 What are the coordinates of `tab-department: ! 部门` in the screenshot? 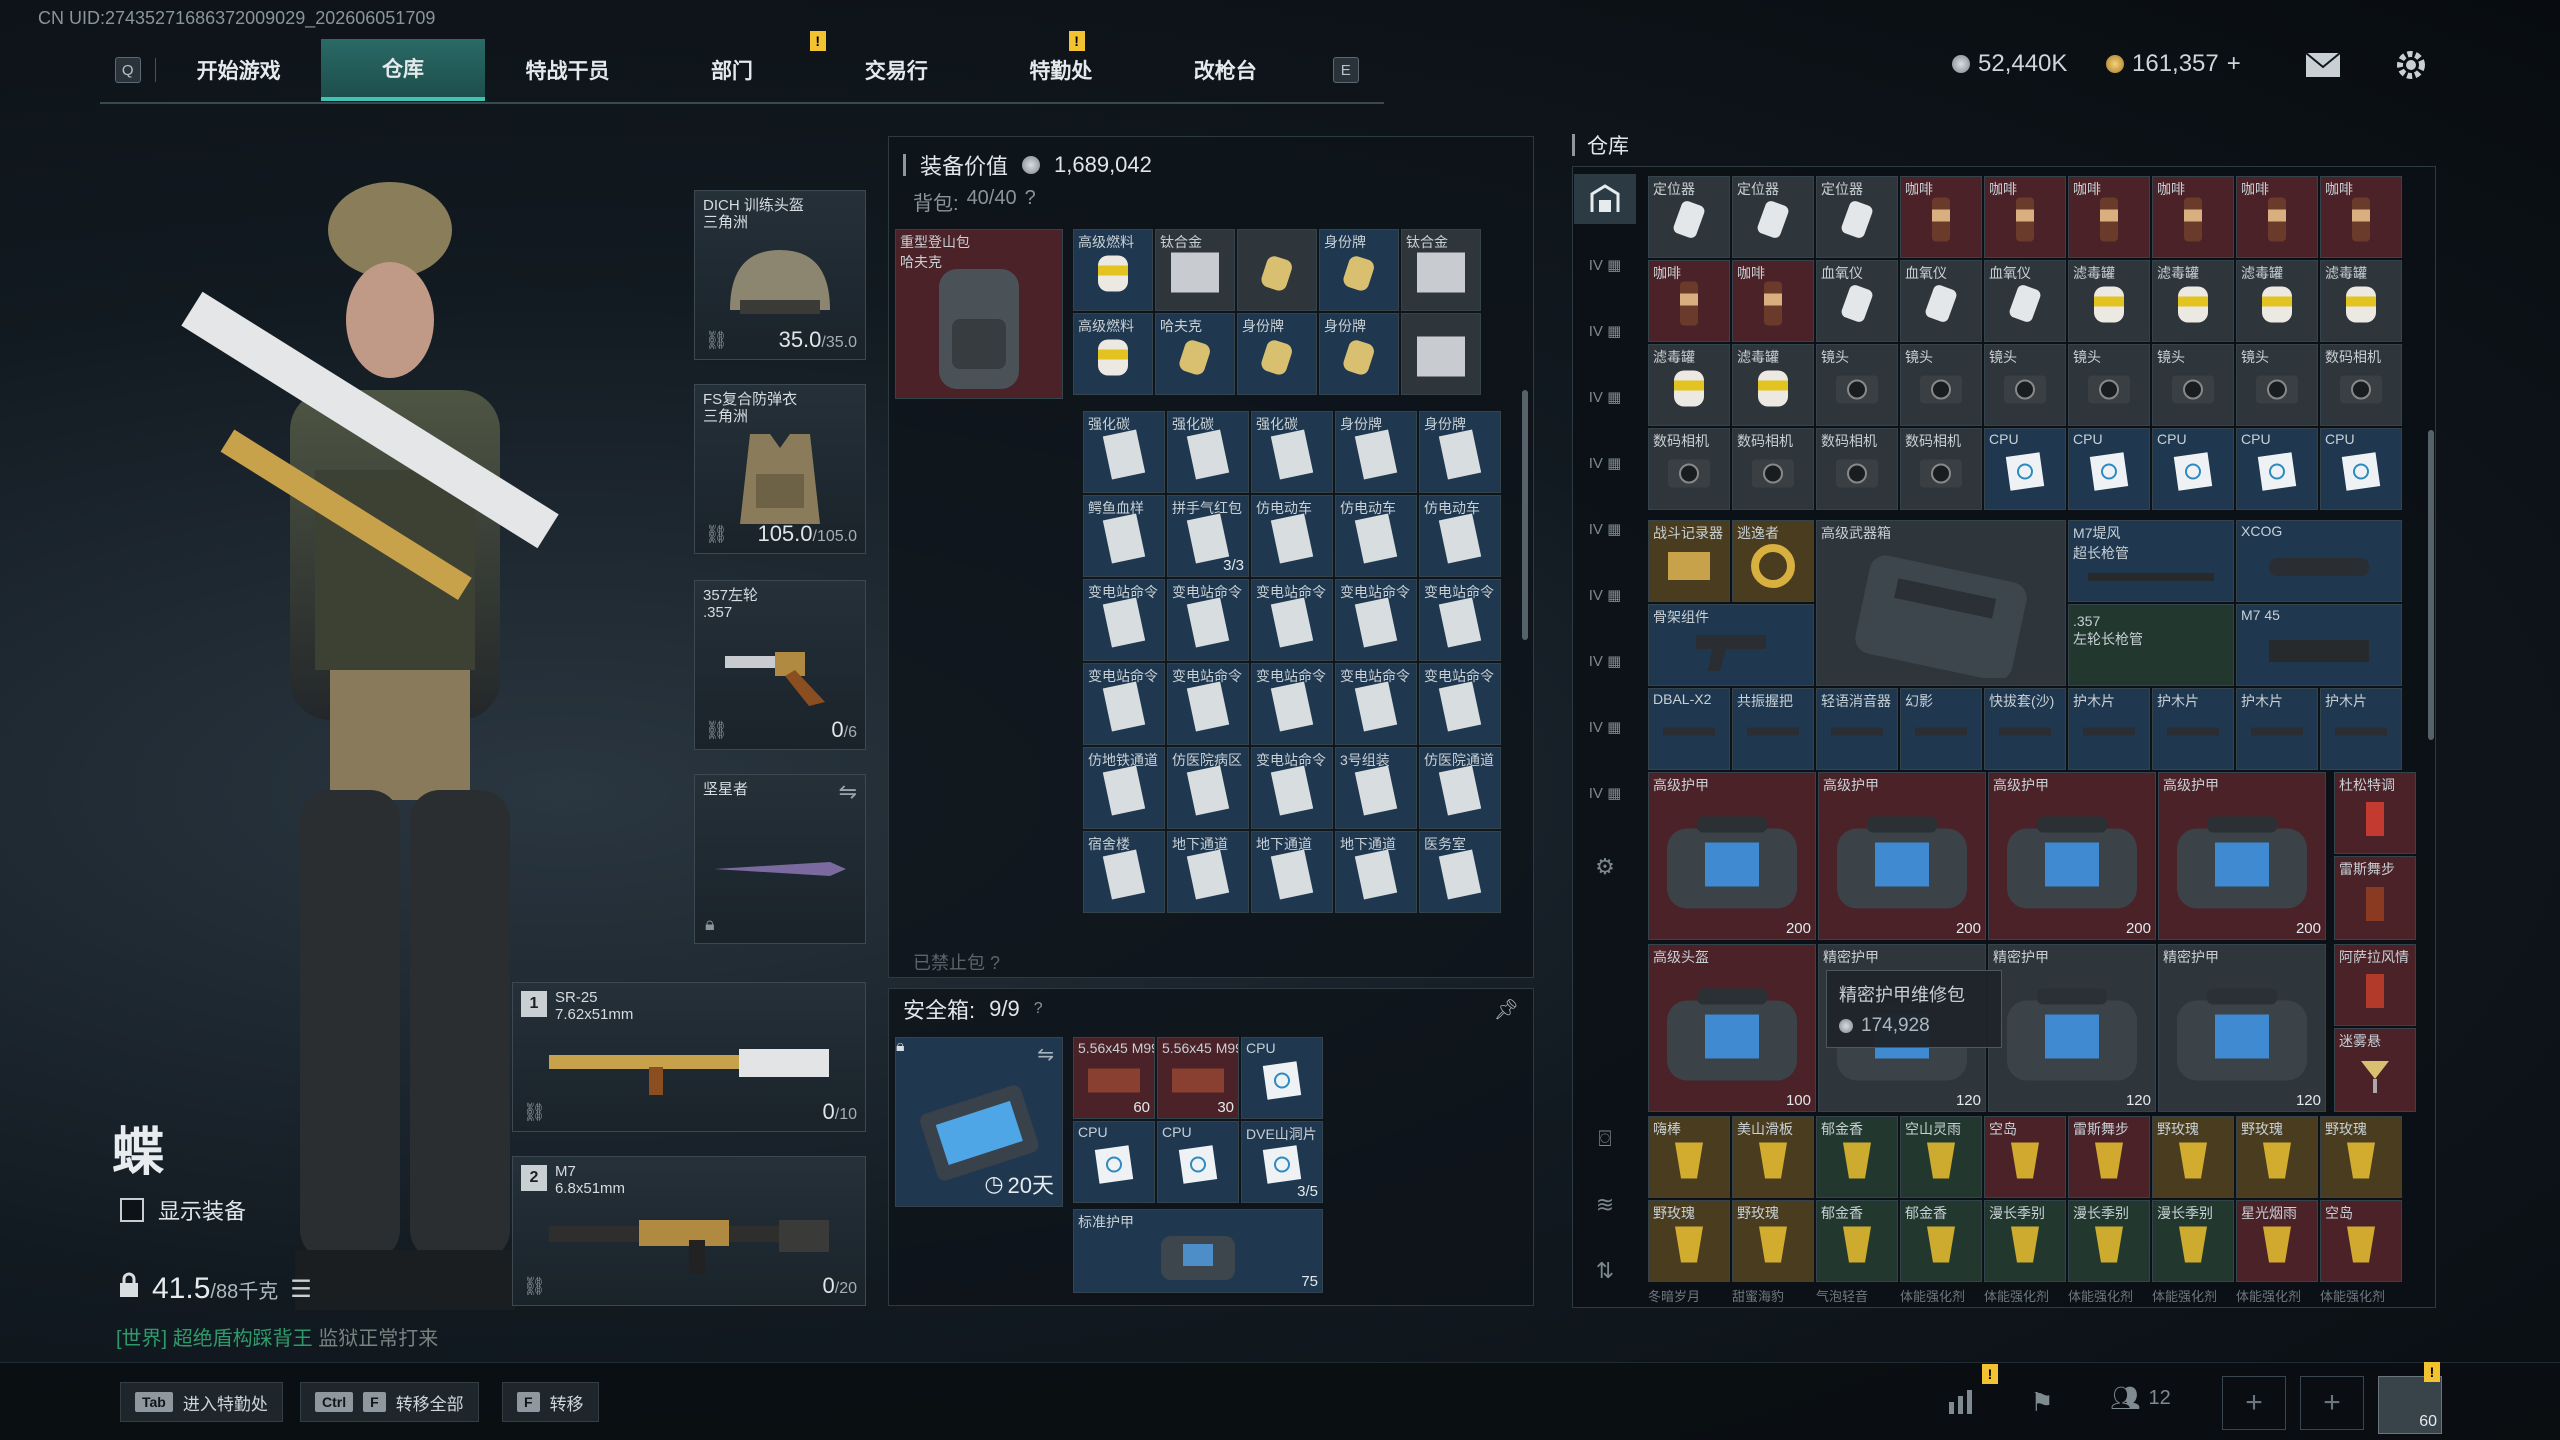 It's located at (738, 66).